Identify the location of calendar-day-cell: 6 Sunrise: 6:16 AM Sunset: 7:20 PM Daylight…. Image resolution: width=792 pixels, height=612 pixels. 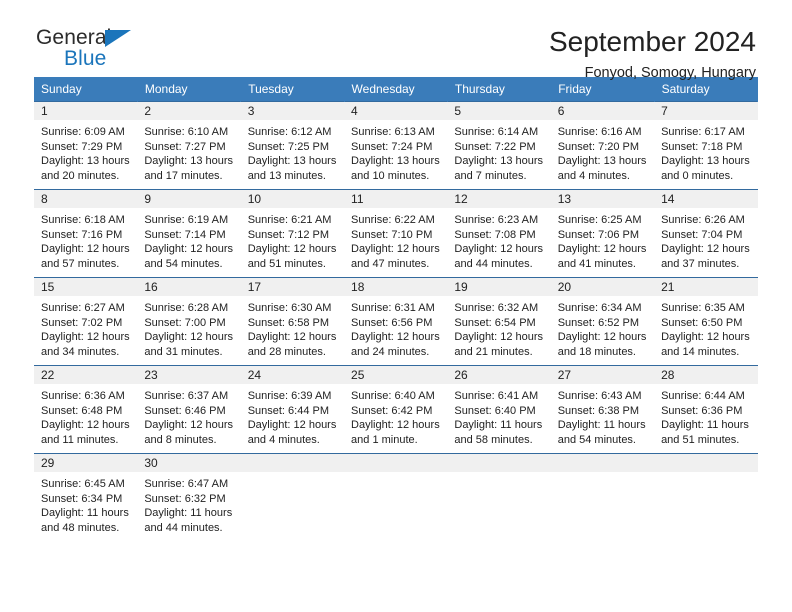
(602, 145).